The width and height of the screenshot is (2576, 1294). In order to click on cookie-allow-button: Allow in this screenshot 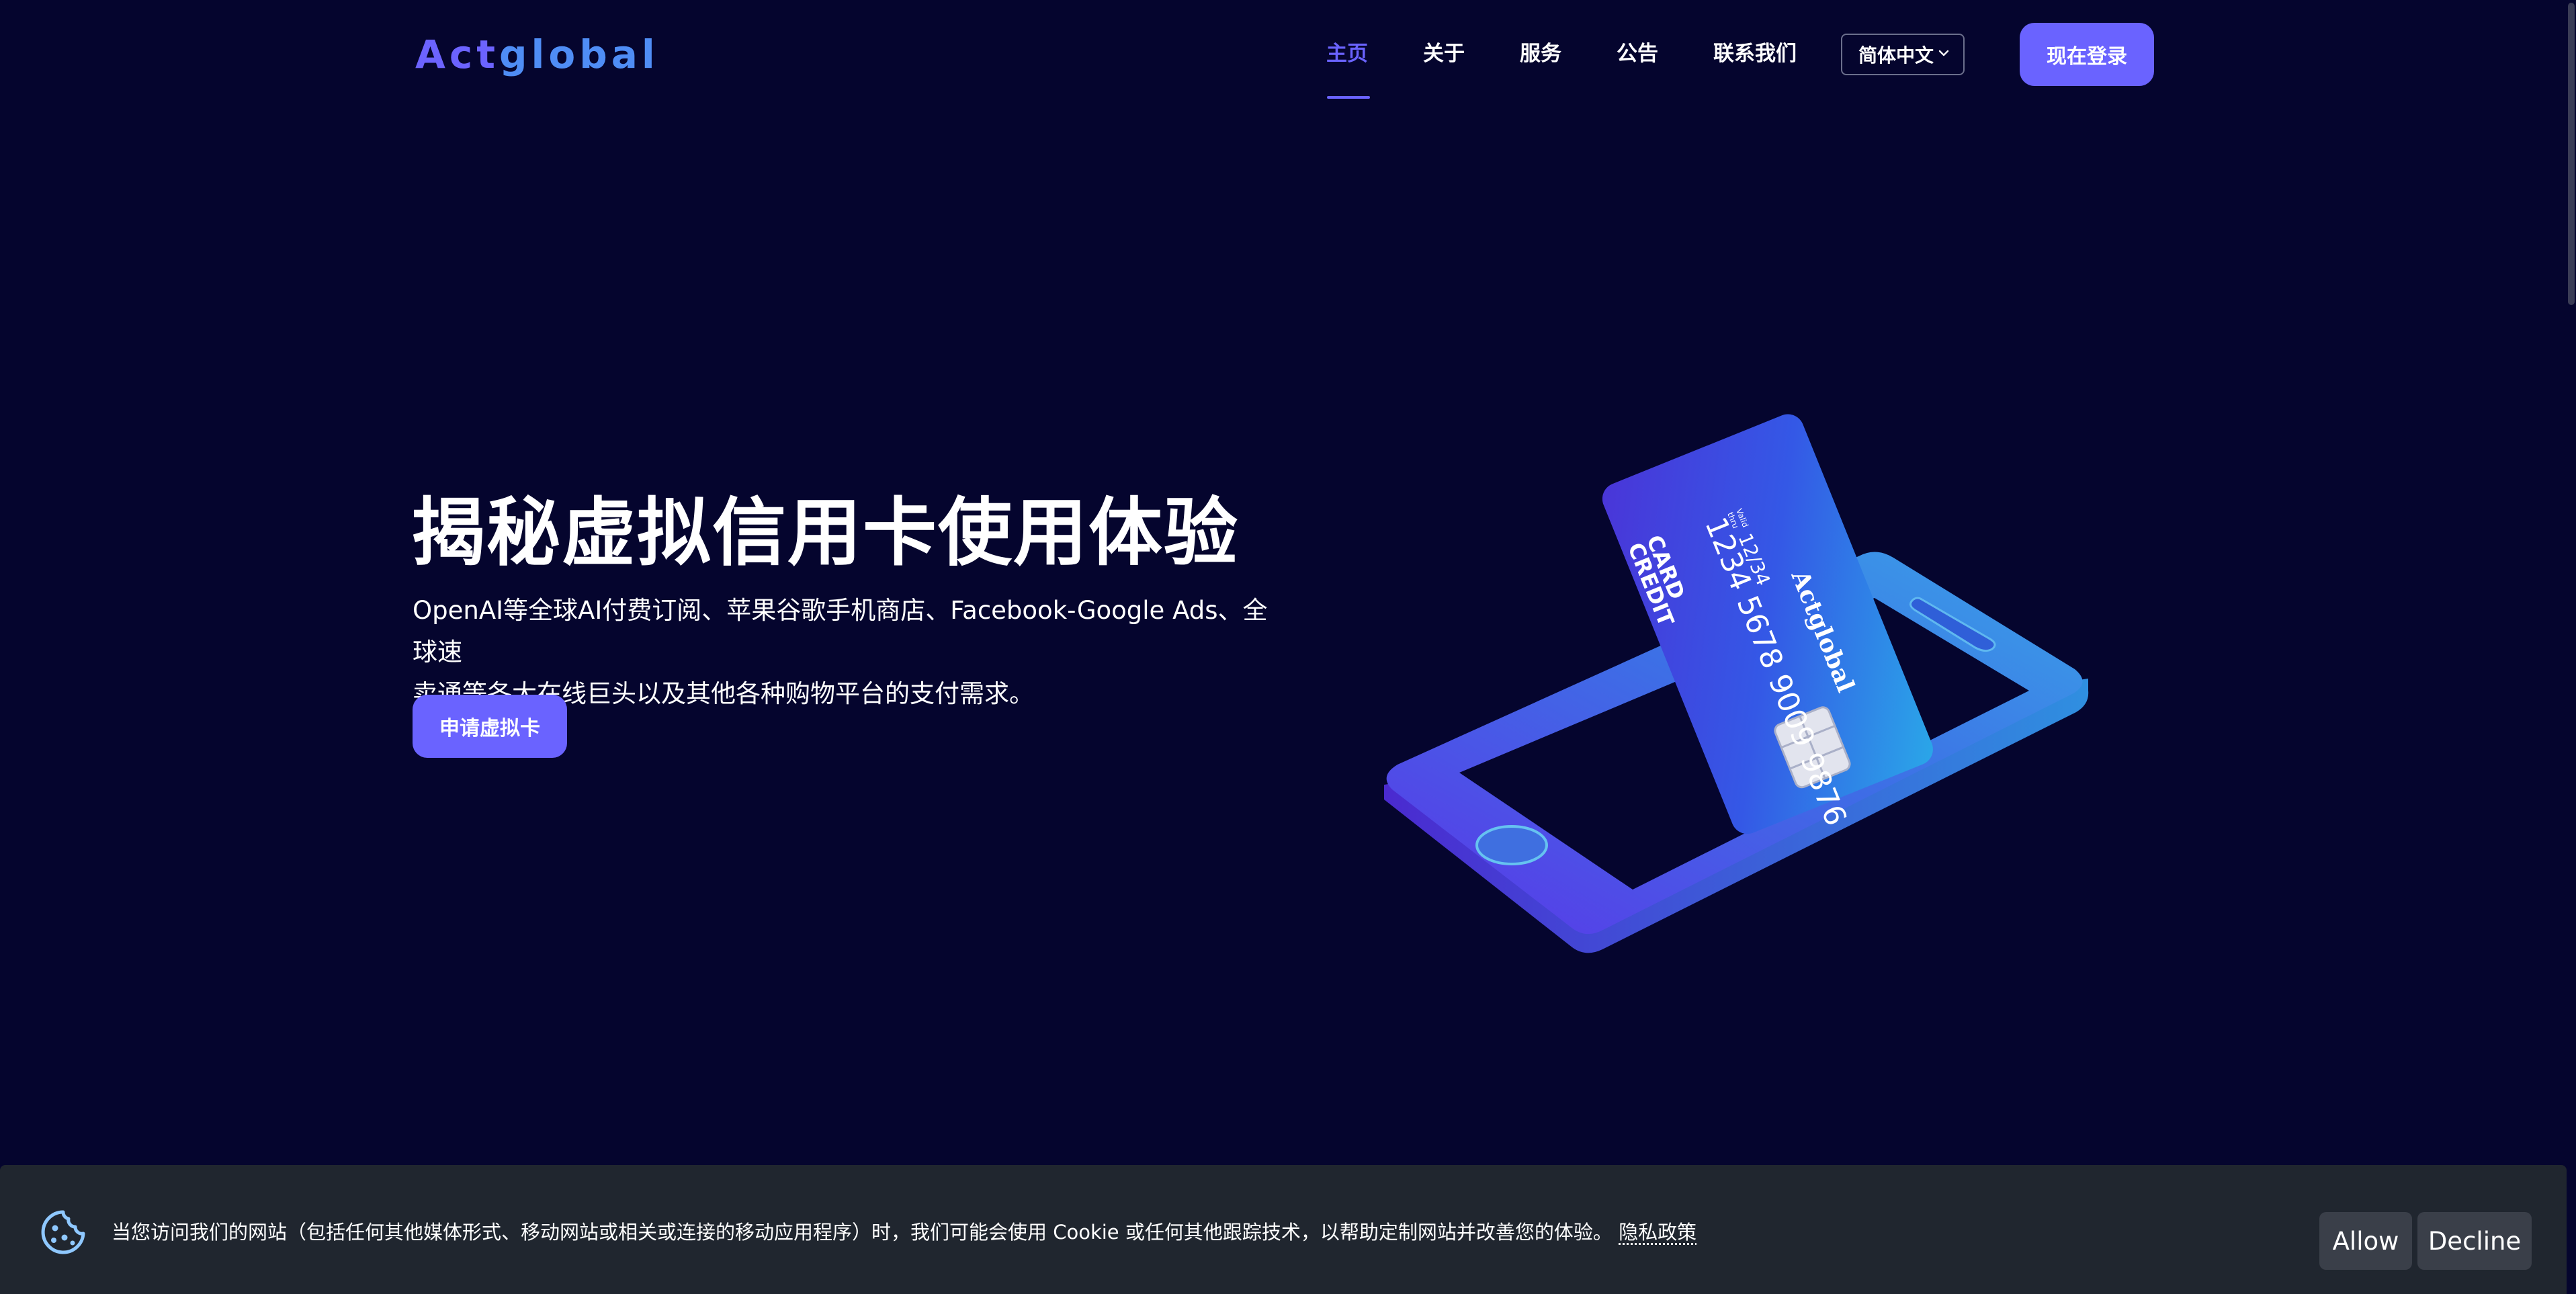, I will do `click(2365, 1241)`.